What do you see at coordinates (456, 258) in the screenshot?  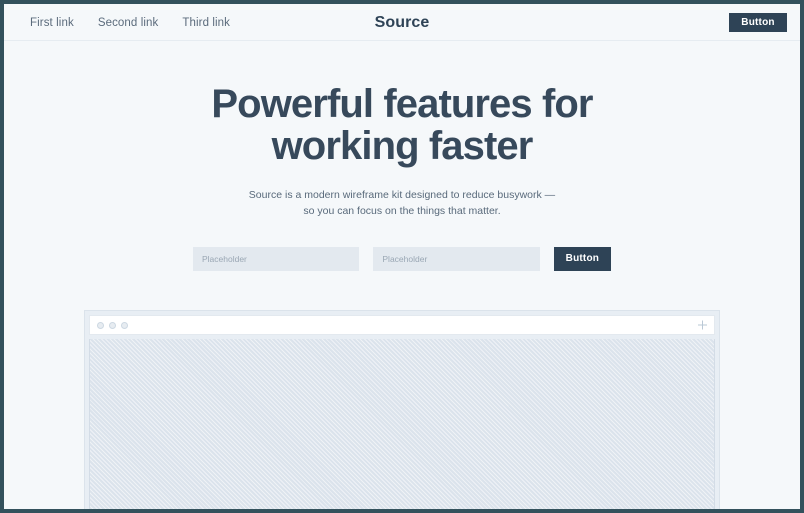 I see `hero-input-secondary` at bounding box center [456, 258].